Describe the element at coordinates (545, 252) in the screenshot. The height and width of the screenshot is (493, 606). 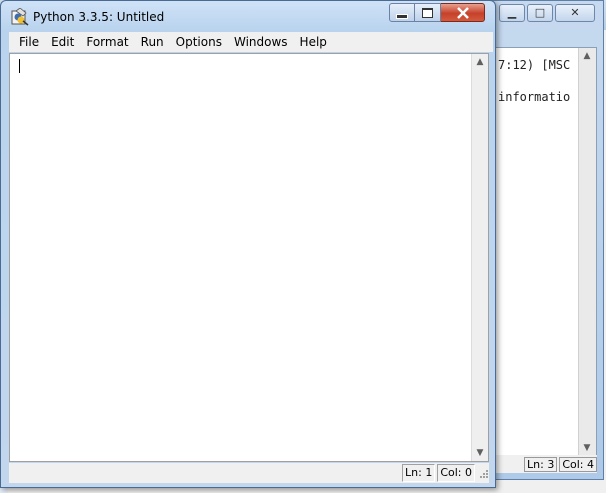
I see `shell-output-area: 7:12) [MSC informatio ▲ ▼` at that location.